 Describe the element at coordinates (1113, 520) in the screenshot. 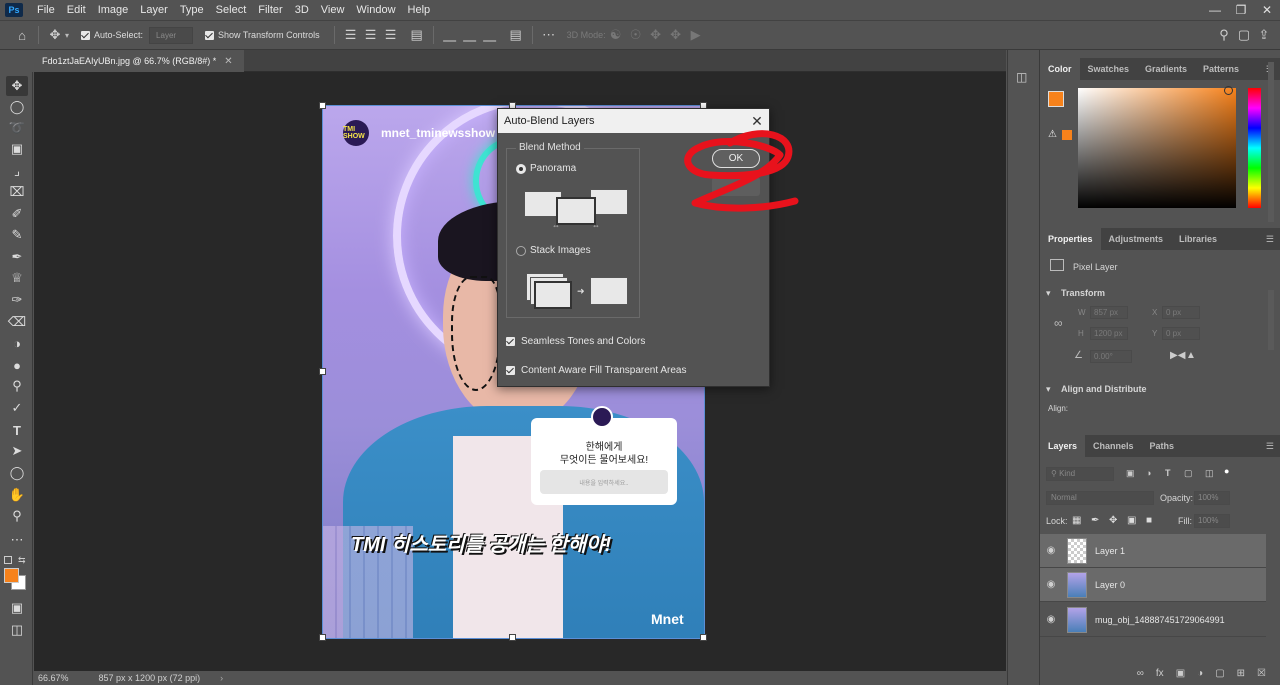

I see `lock-position-icon: ✥` at that location.